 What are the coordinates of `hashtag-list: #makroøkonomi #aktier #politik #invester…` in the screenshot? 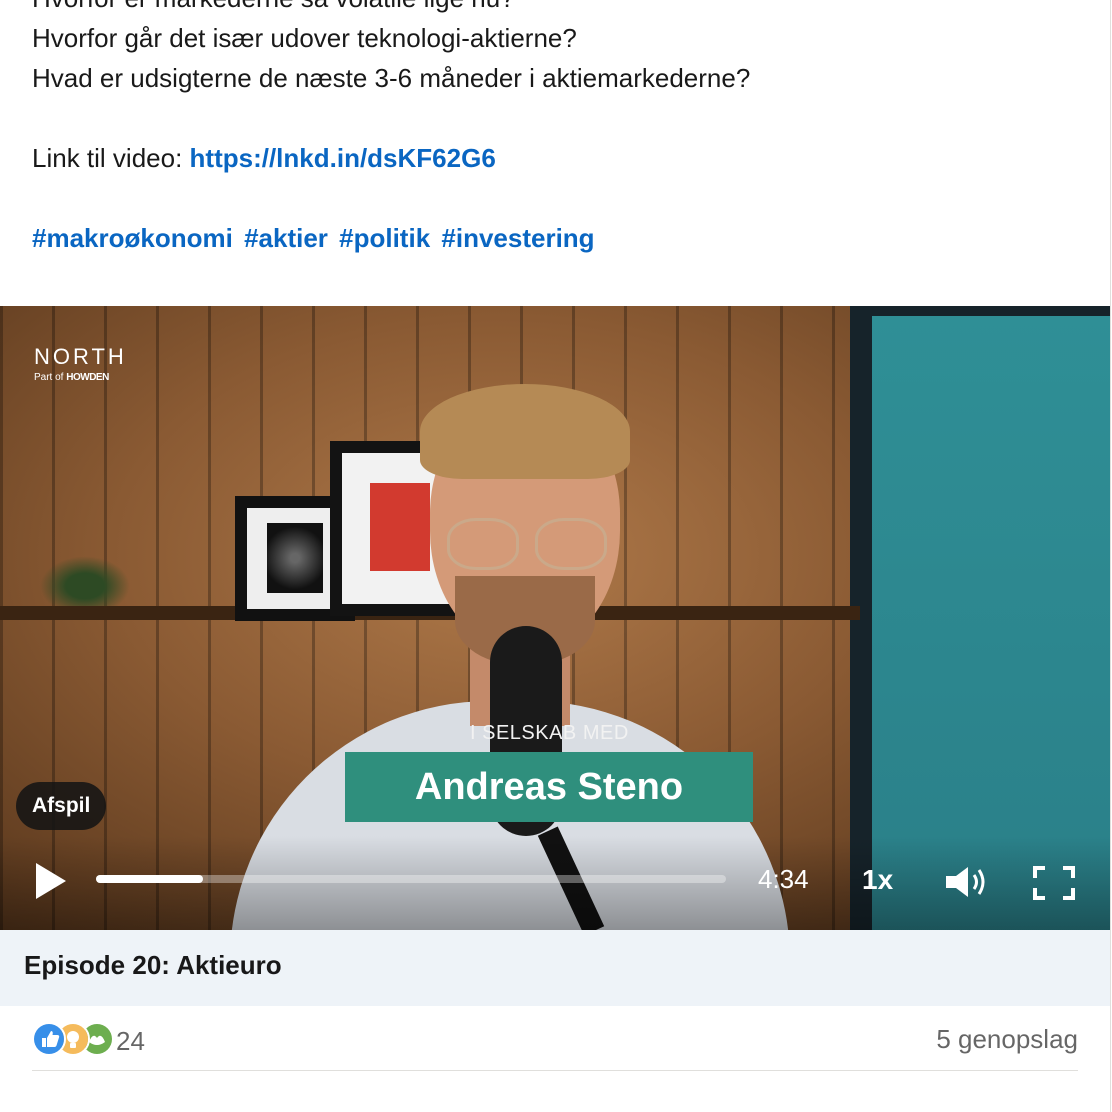 It's located at (562, 238).